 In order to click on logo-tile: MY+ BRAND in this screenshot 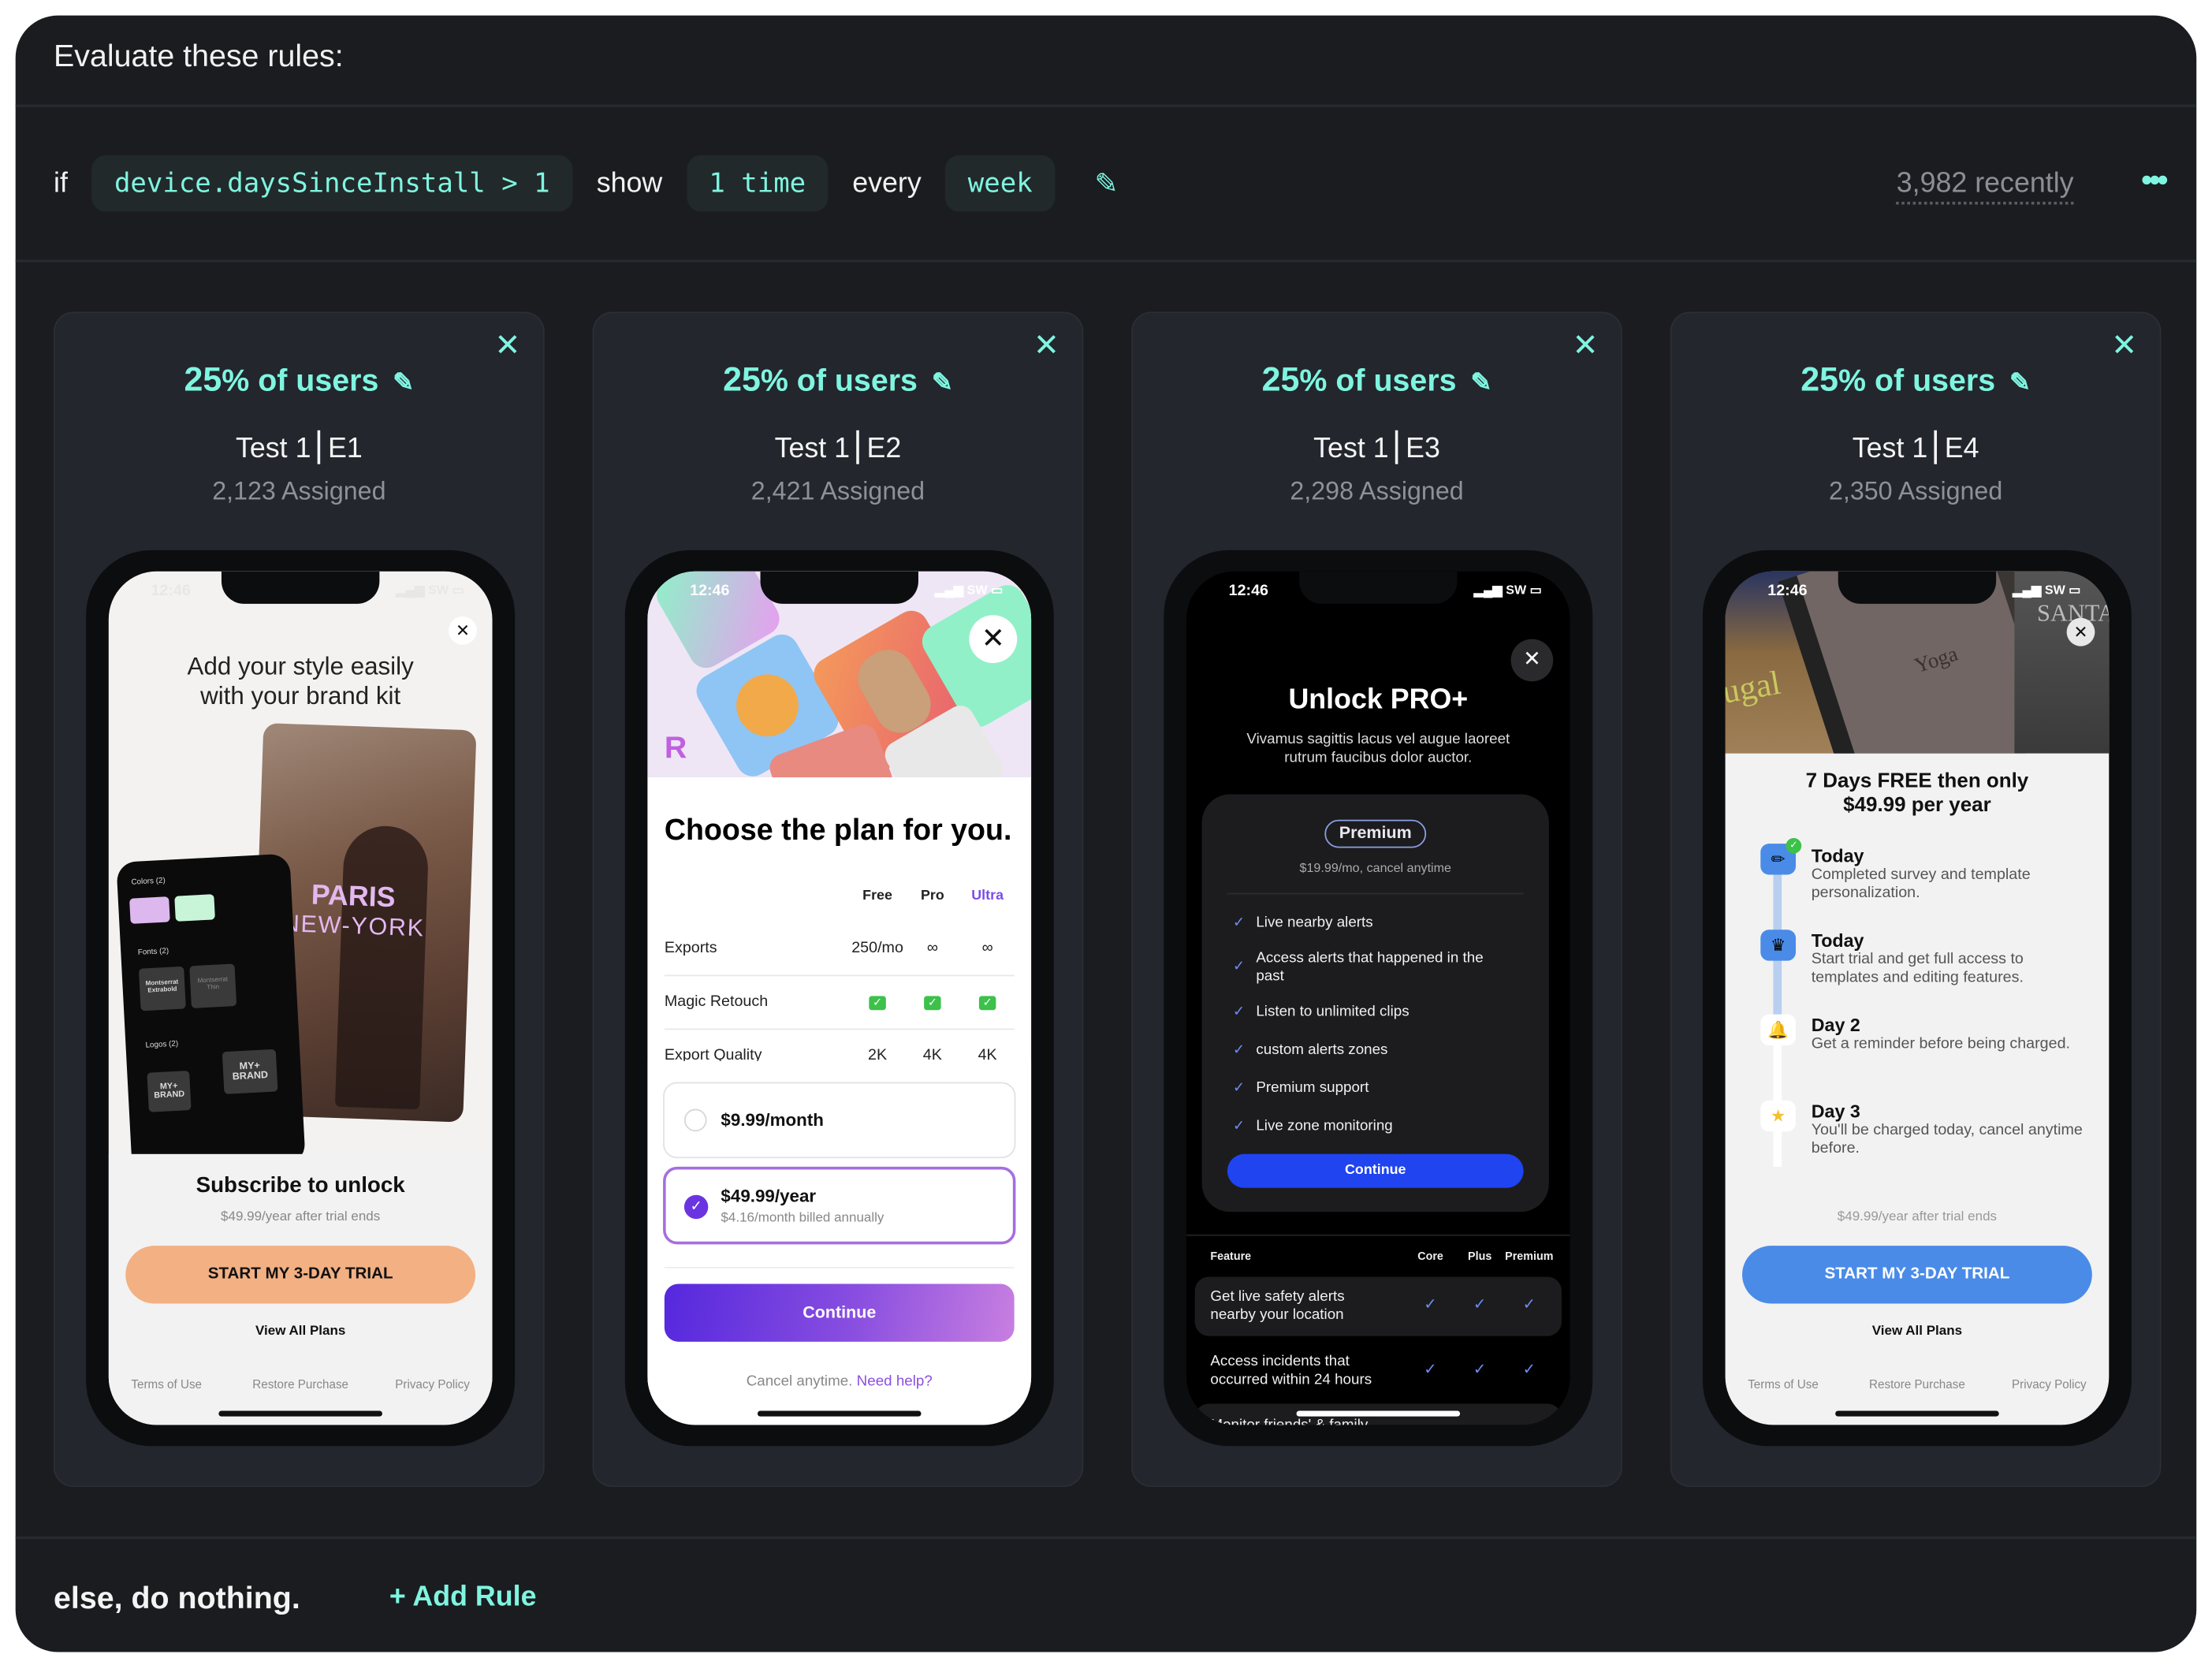, I will do `click(169, 1091)`.